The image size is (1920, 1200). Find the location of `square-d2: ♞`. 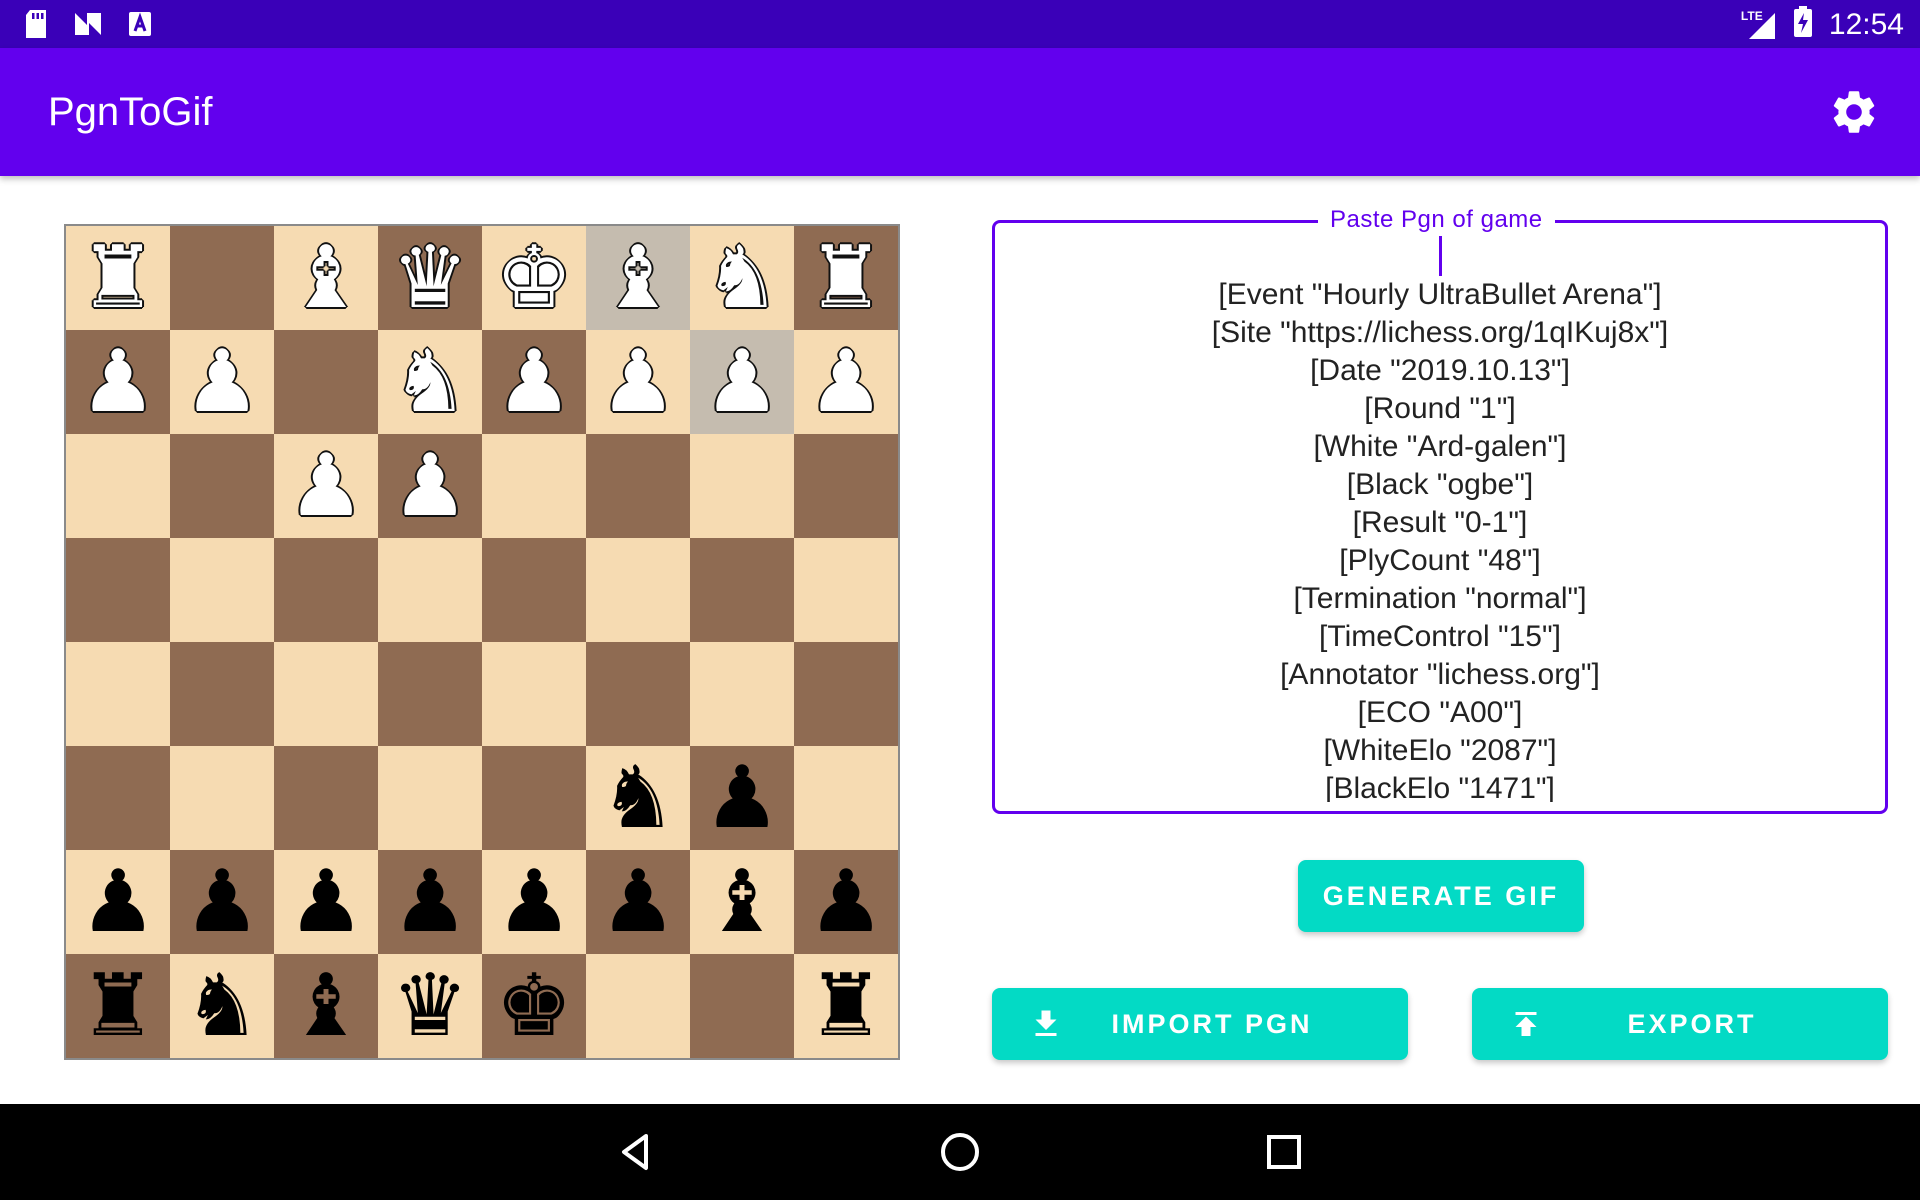

square-d2: ♞ is located at coordinates (430, 382).